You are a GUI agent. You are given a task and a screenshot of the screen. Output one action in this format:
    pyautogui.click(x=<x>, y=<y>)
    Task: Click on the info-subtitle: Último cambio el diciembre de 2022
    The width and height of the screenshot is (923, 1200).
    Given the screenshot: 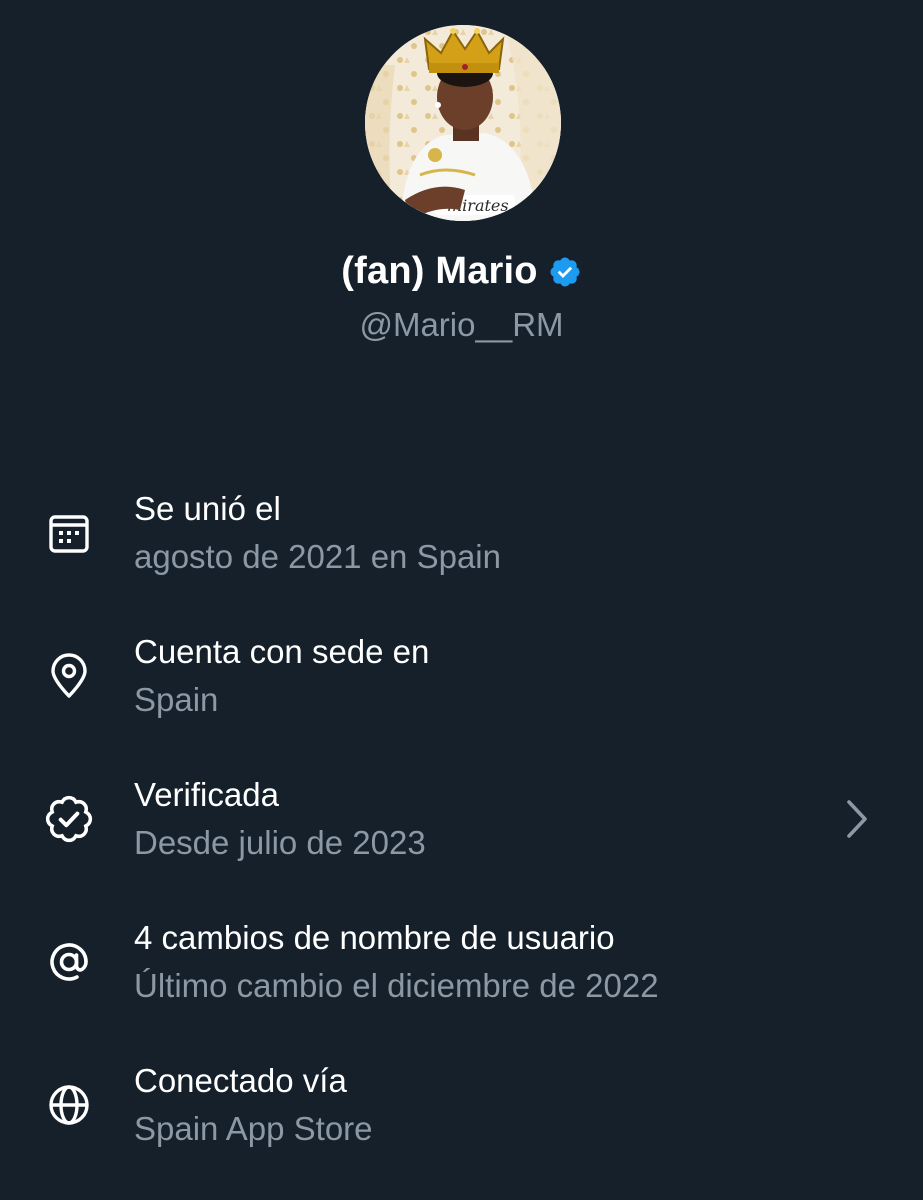 What is the action you would take?
    pyautogui.click(x=396, y=985)
    